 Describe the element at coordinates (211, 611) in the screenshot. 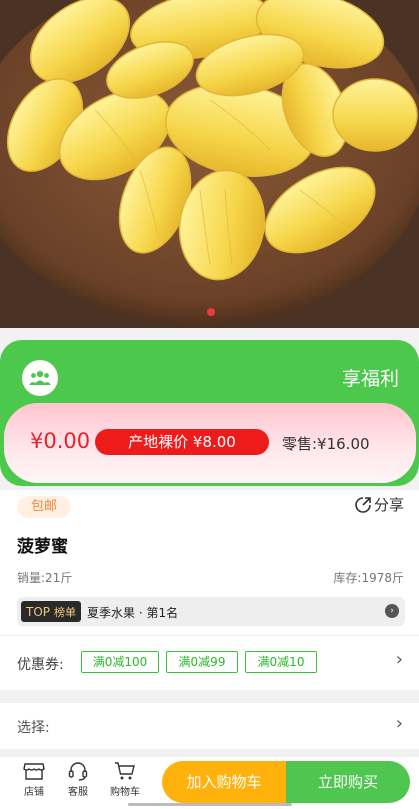

I see `ranking-bar: TOP 榜单 夏季水果 · 第1名 ›` at that location.